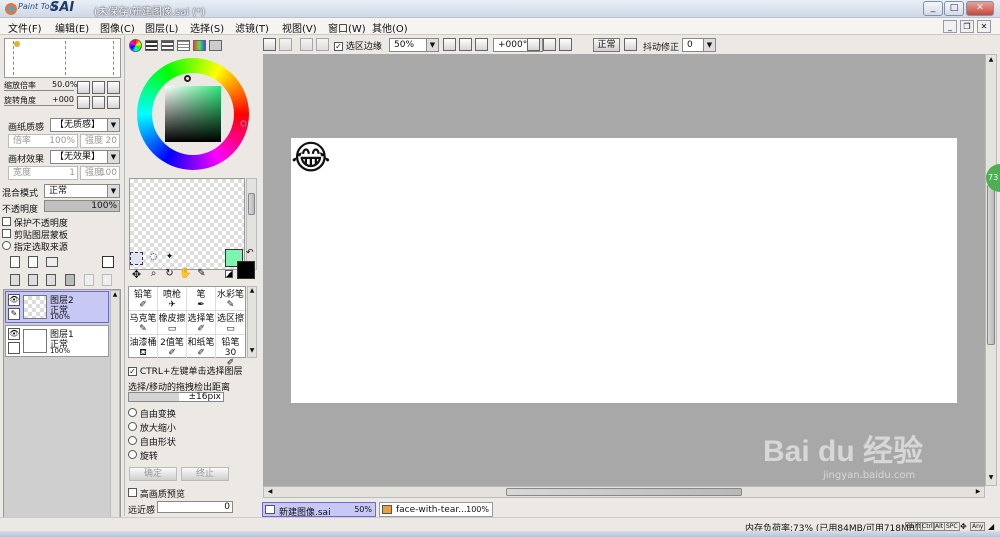 This screenshot has height=537, width=1000. I want to click on mdi-close-button: ✕, so click(984, 26).